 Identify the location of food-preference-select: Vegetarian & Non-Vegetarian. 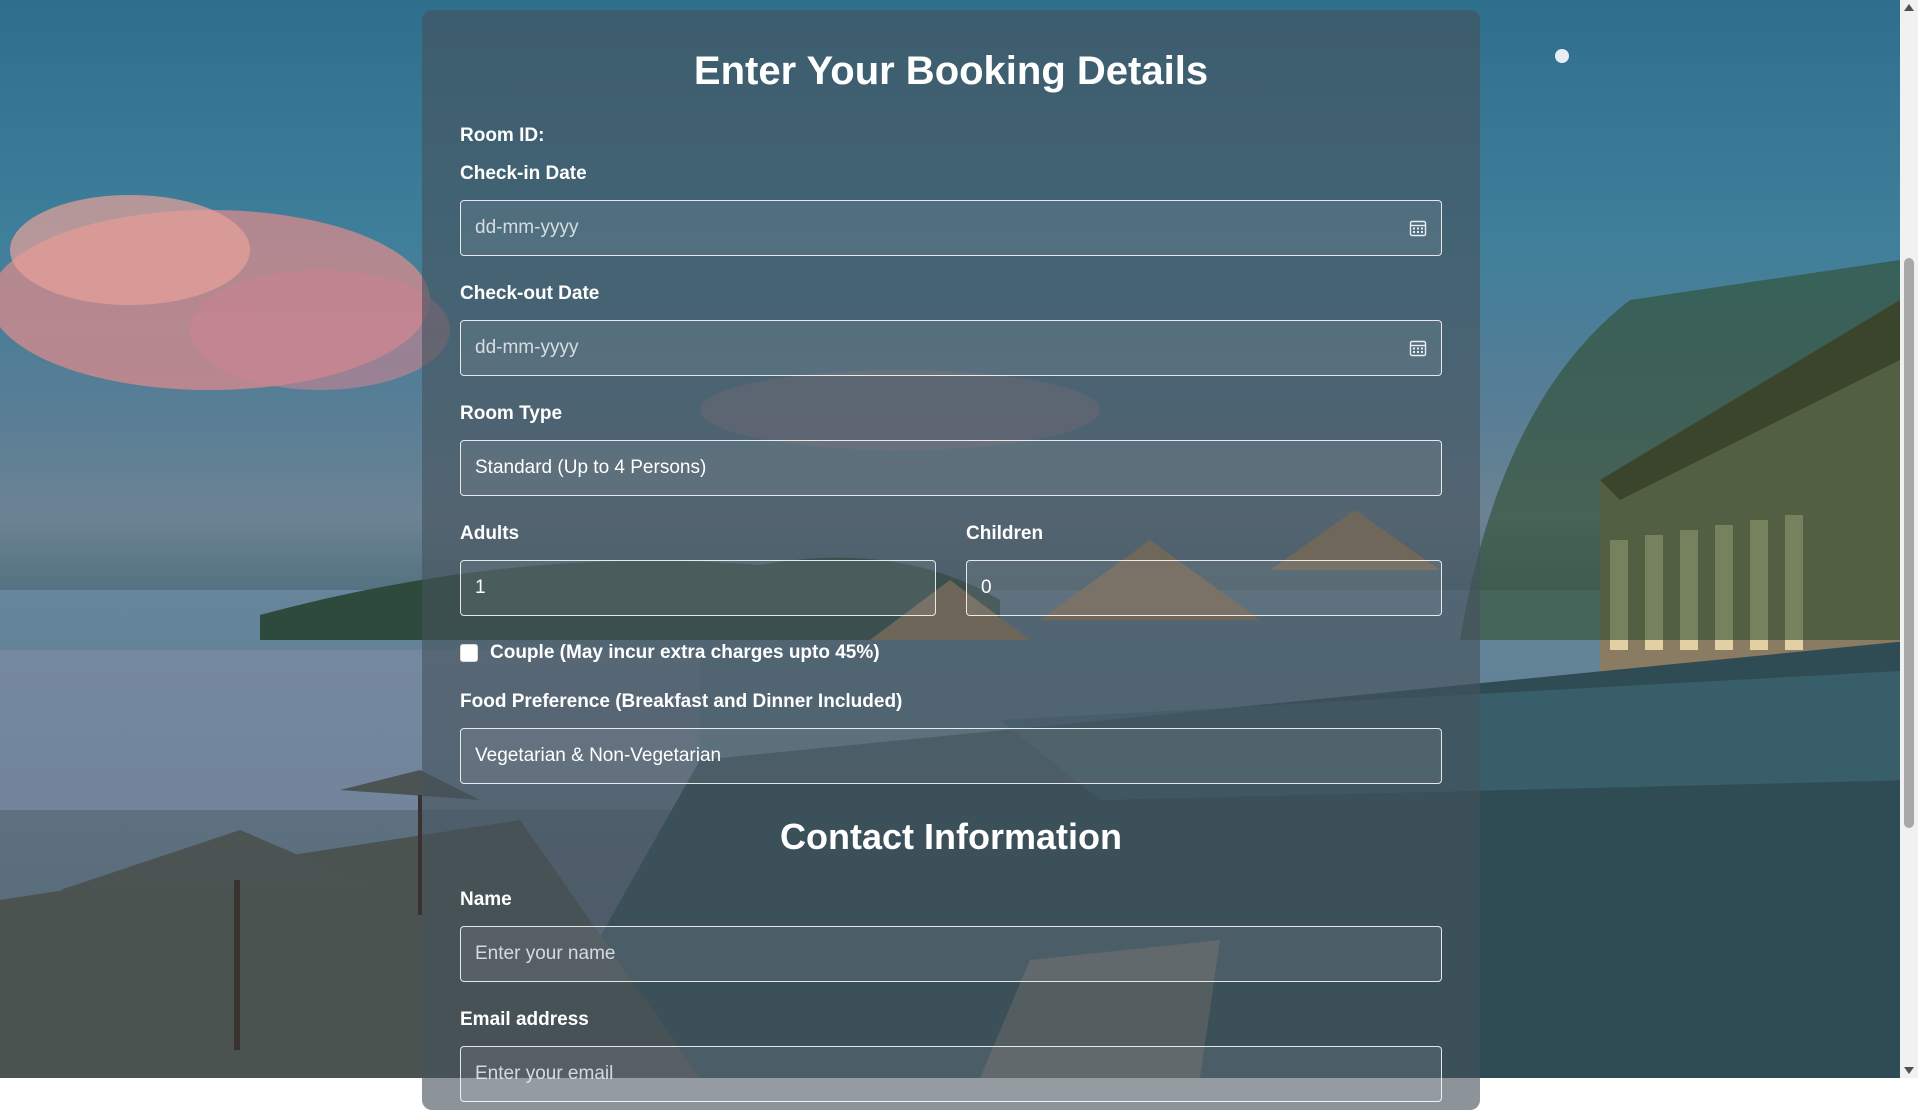
(951, 756).